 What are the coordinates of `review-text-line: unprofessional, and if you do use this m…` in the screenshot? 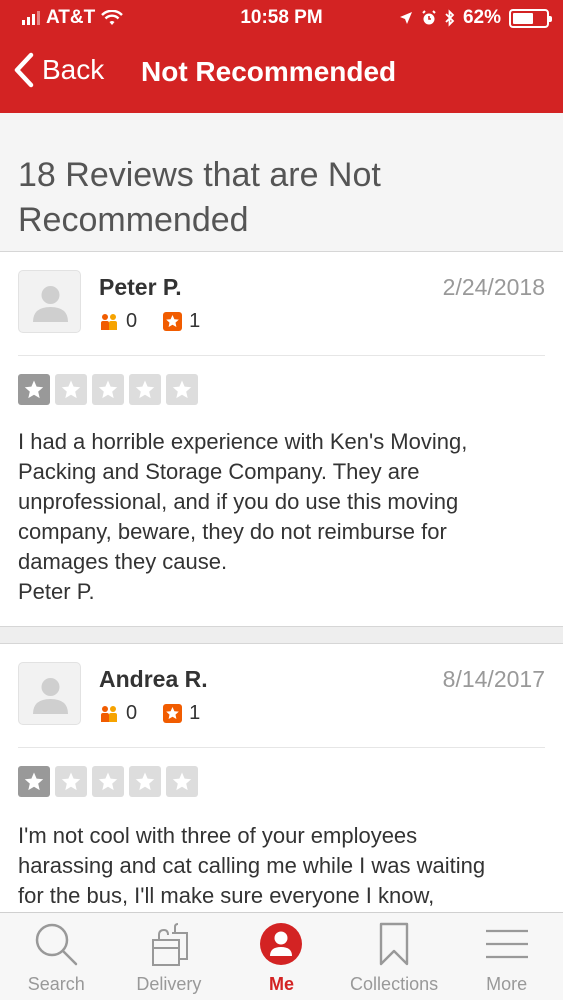 It's located at (238, 501).